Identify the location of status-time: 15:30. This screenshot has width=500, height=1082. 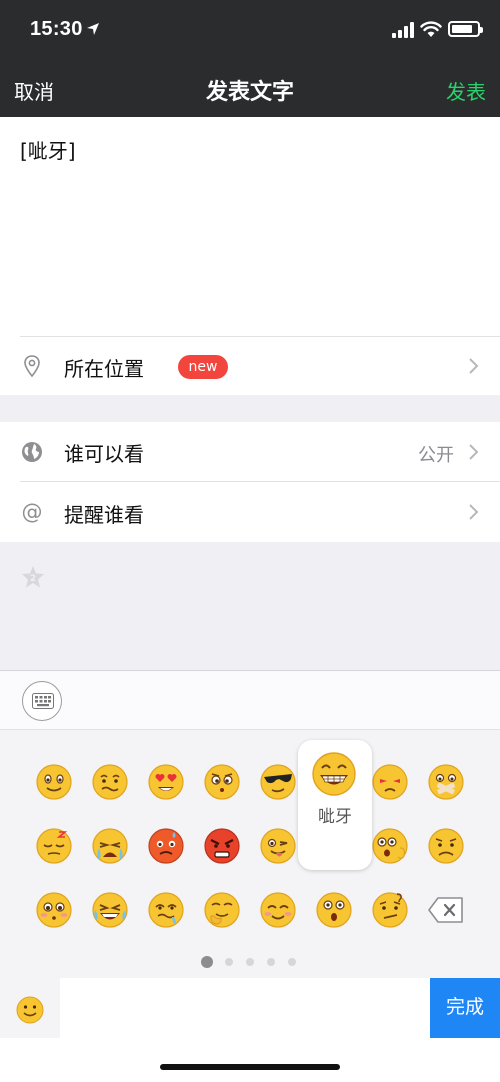
(56, 29).